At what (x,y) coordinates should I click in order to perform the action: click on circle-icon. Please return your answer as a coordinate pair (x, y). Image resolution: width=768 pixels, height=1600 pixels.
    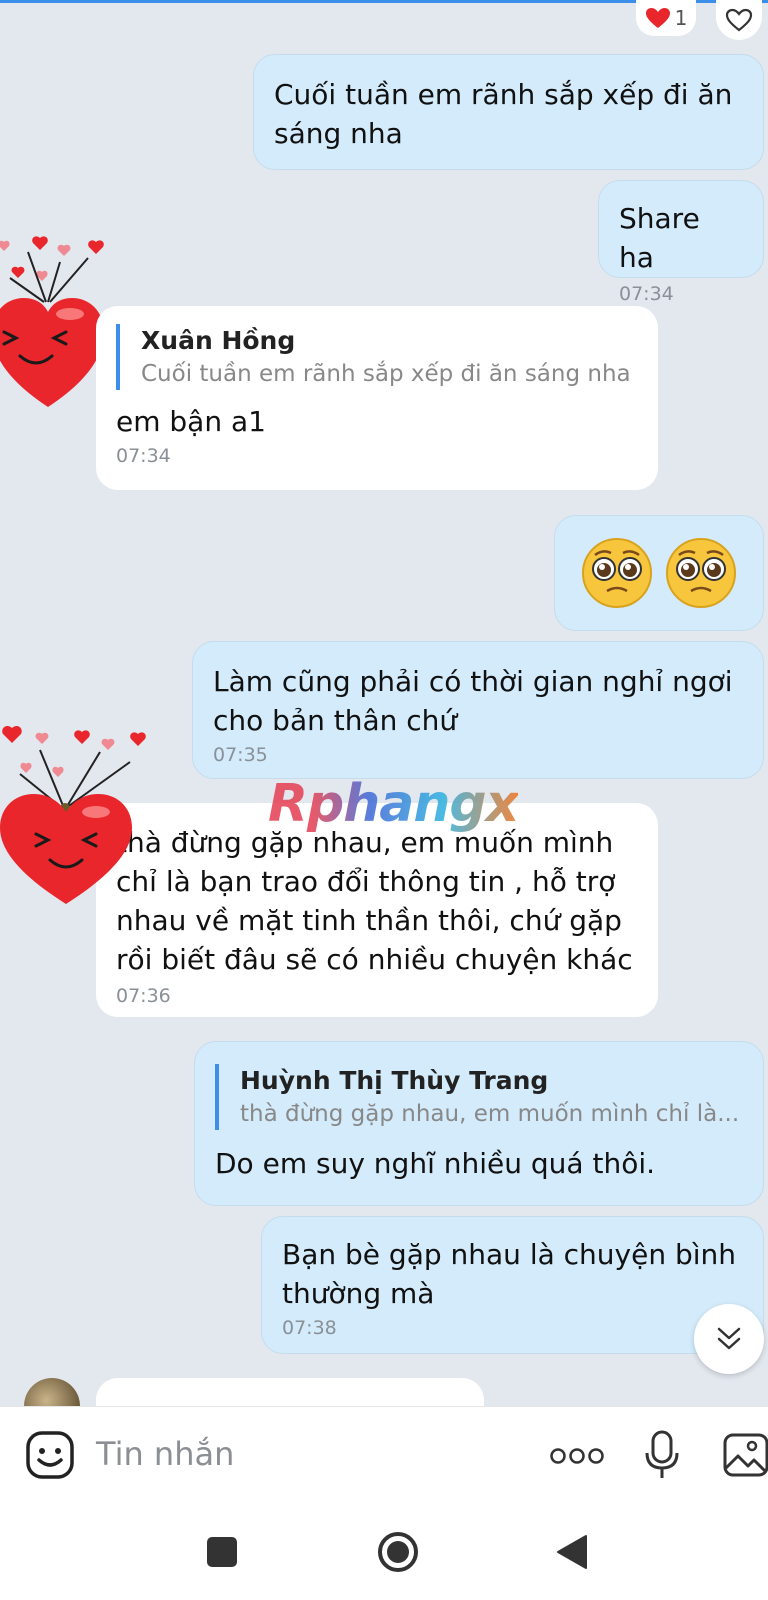
    Looking at the image, I should click on (398, 1552).